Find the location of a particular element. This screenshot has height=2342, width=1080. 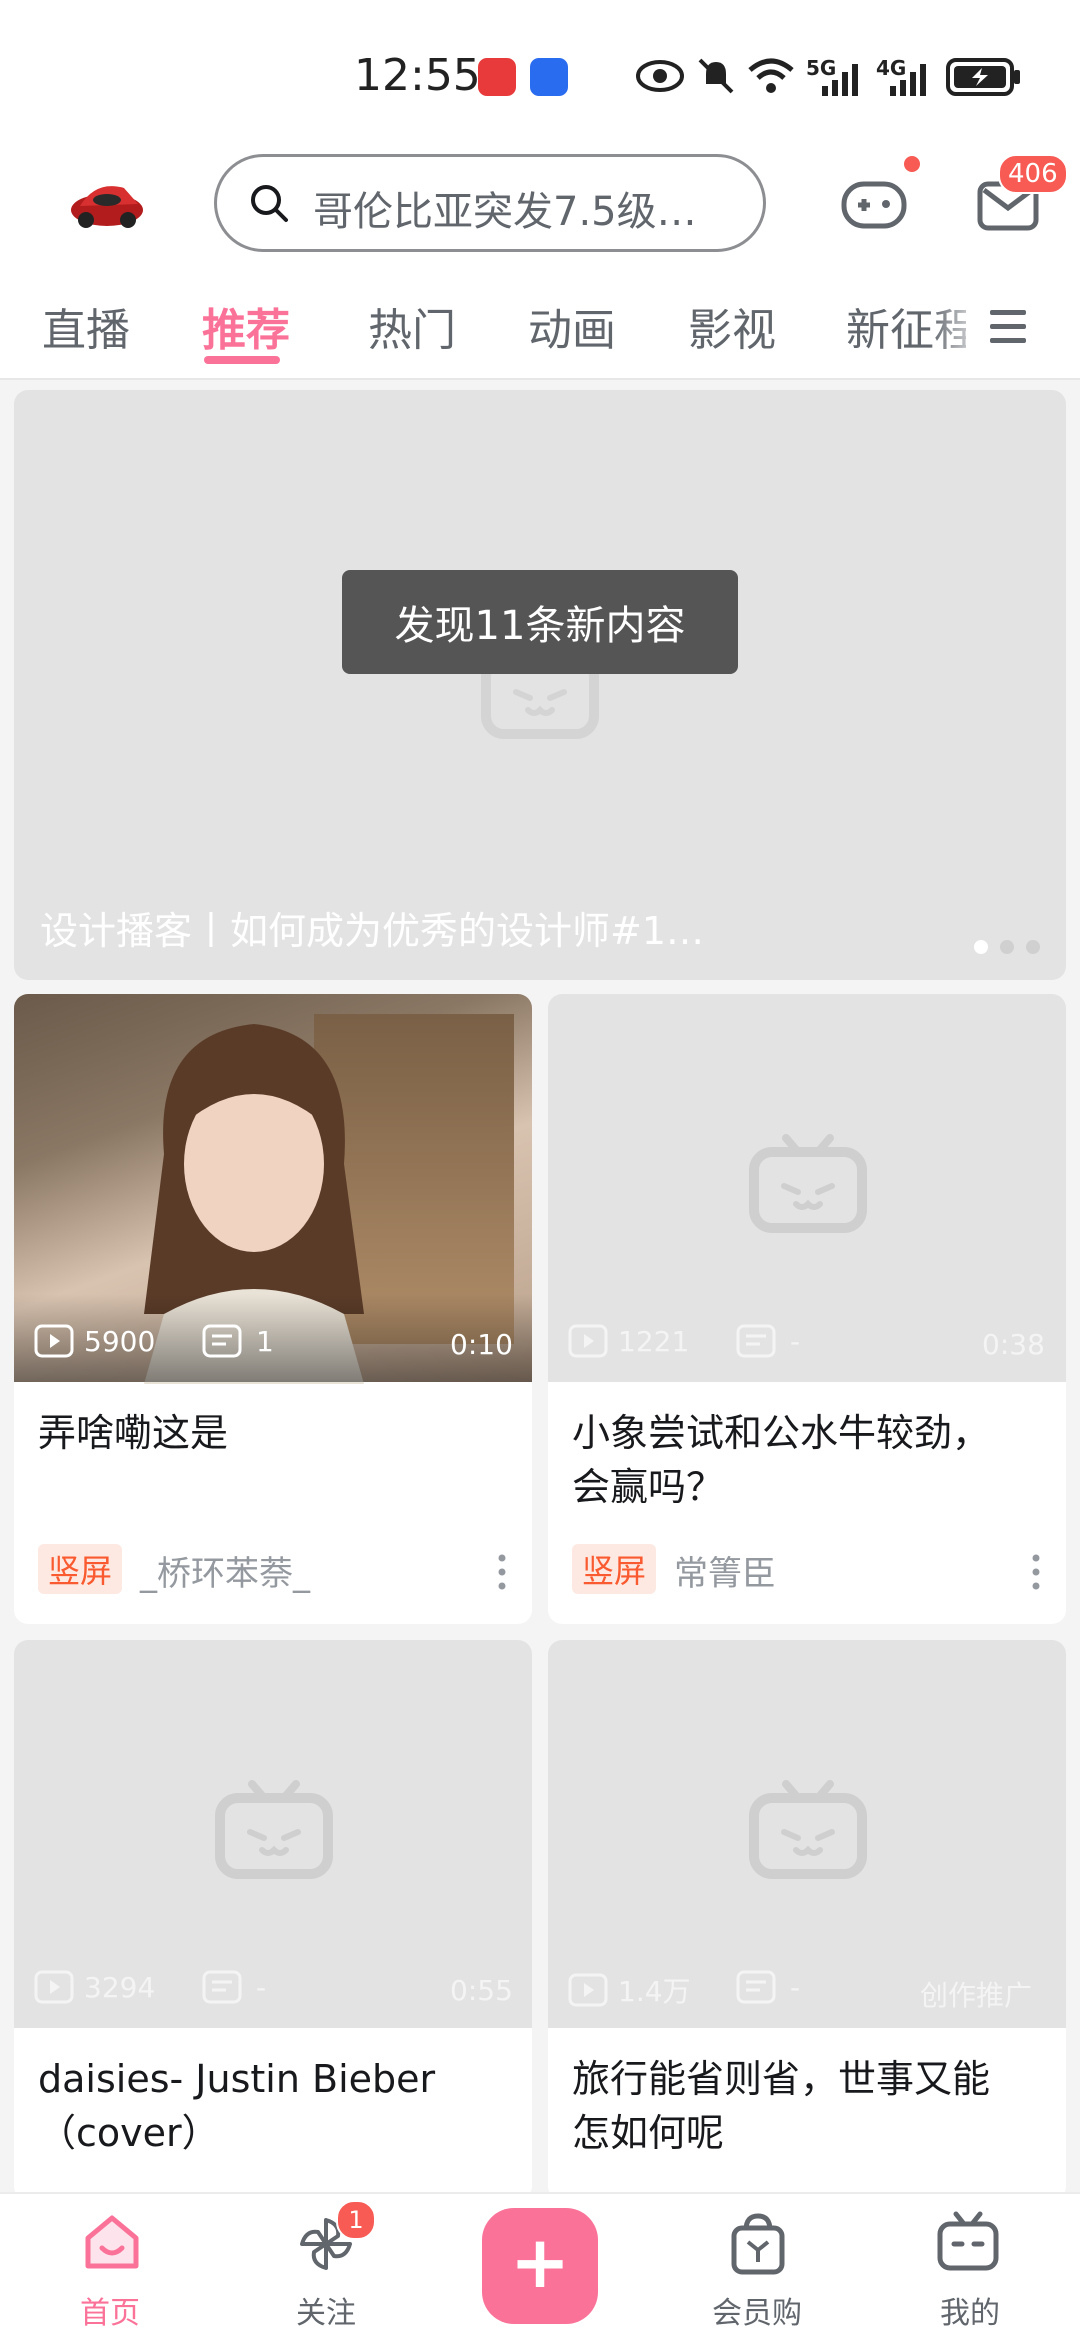

nav-mine: 我的 is located at coordinates (970, 2268).